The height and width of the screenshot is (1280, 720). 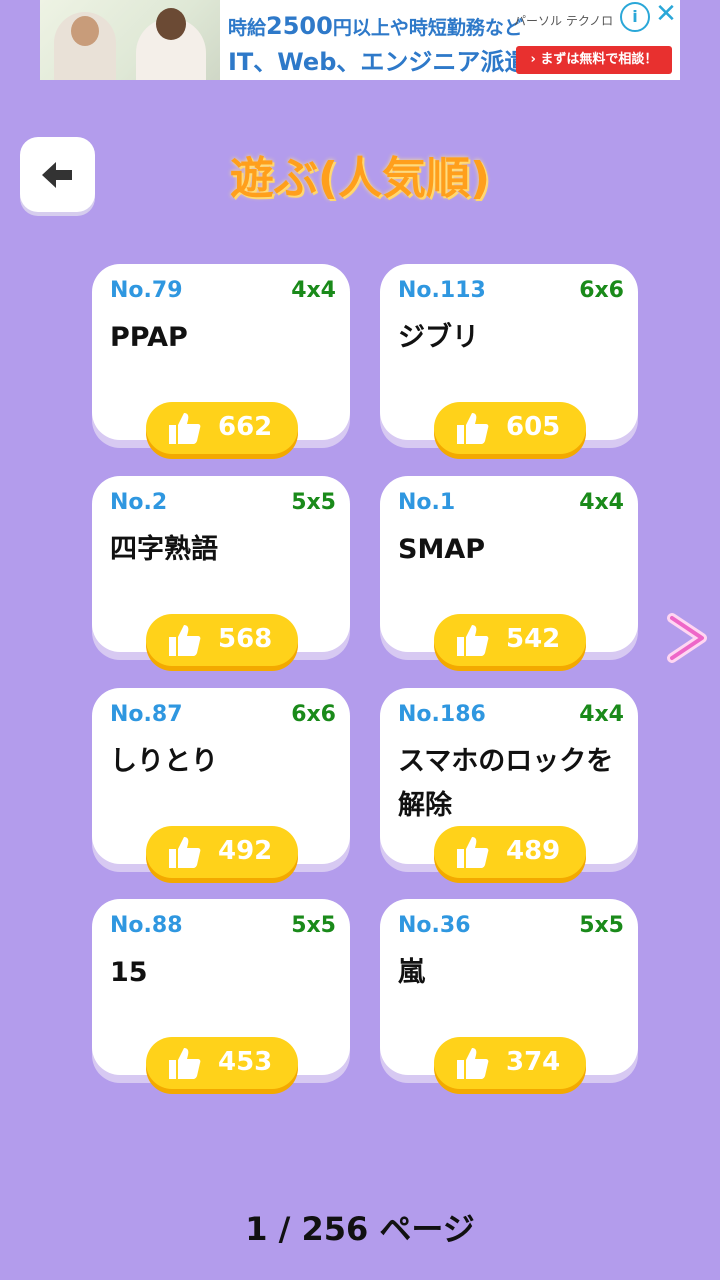 What do you see at coordinates (442, 714) in the screenshot?
I see `puzzle-number: No.186` at bounding box center [442, 714].